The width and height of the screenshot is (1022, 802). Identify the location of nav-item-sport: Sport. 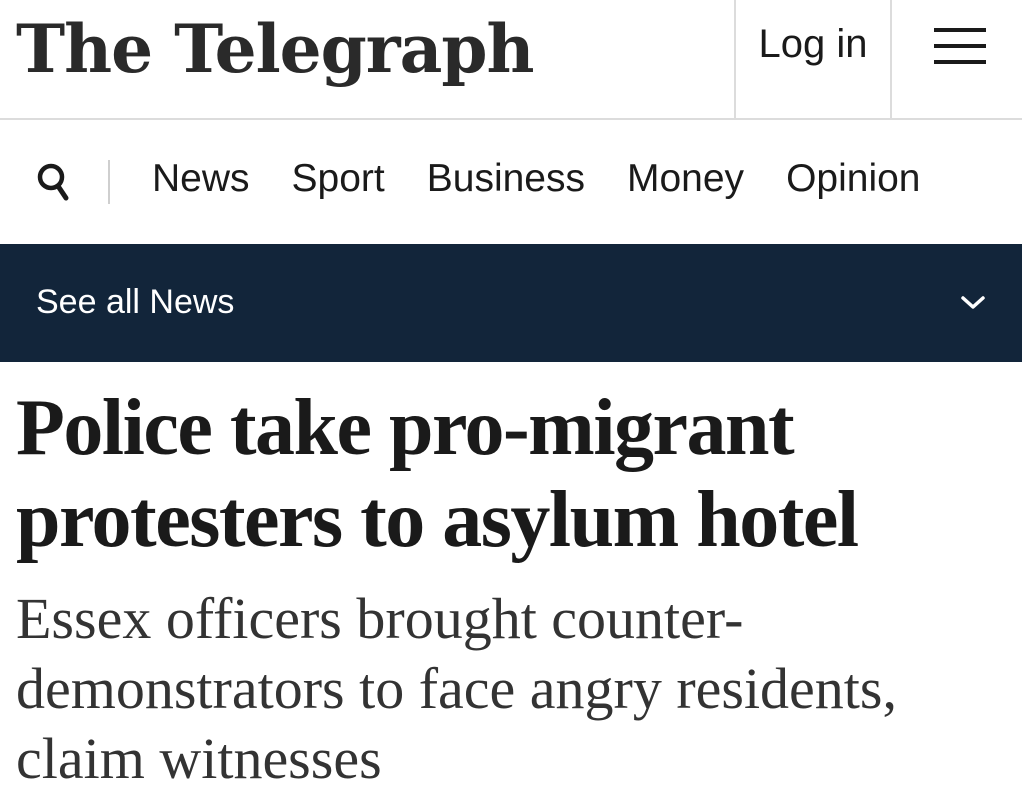
(338, 179).